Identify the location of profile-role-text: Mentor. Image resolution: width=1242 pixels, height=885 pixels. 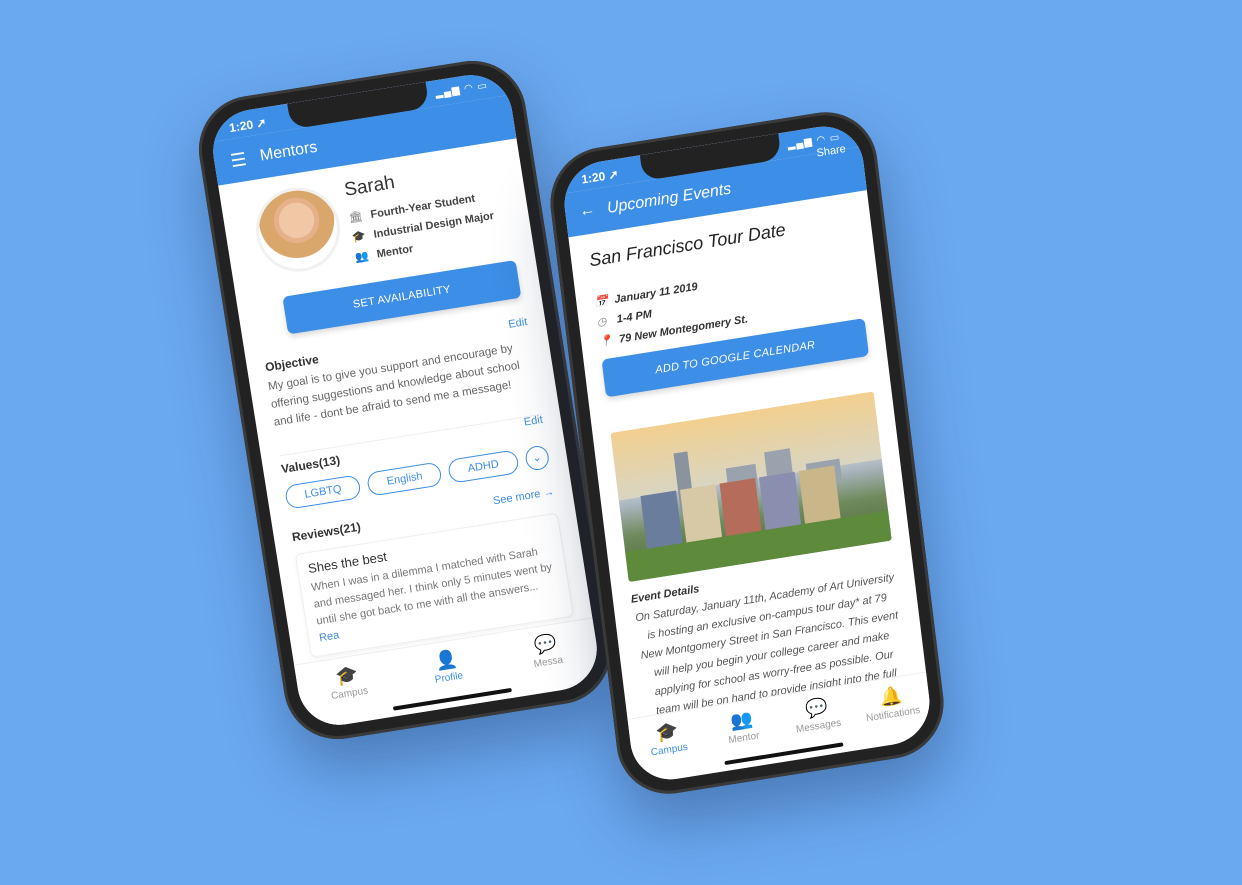
(395, 251).